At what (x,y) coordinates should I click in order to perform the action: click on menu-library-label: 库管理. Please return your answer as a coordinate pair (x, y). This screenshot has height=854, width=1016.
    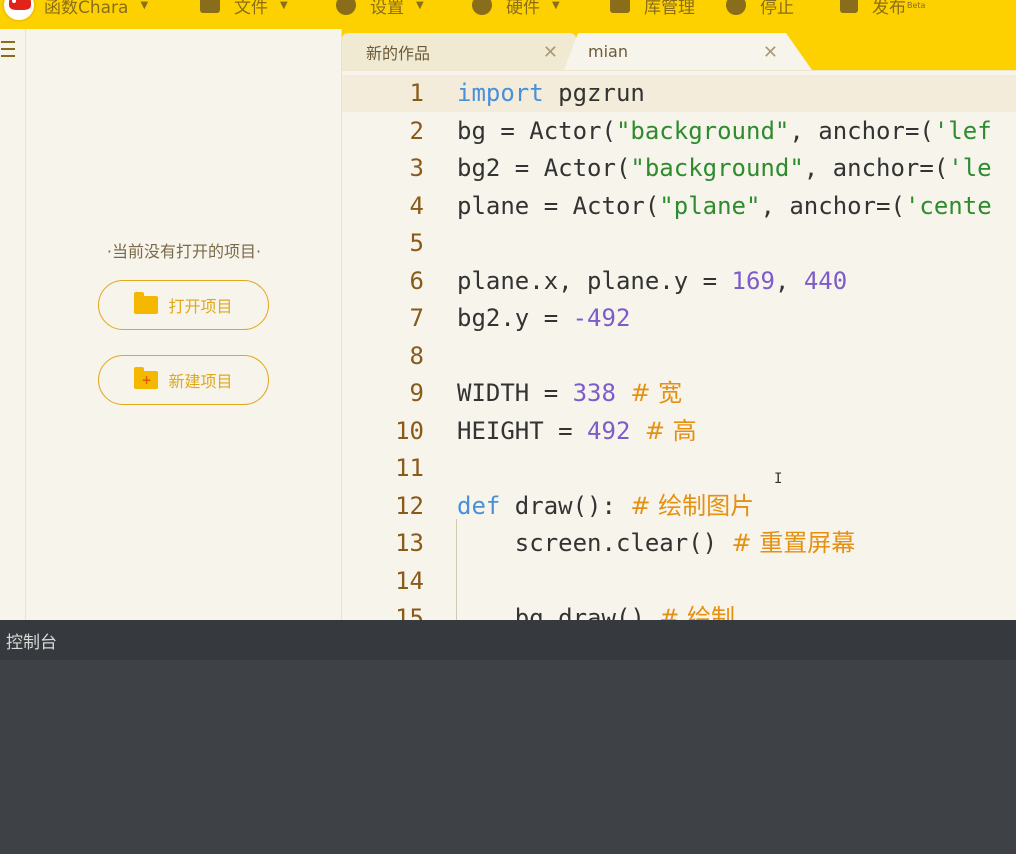
    Looking at the image, I should click on (669, 9).